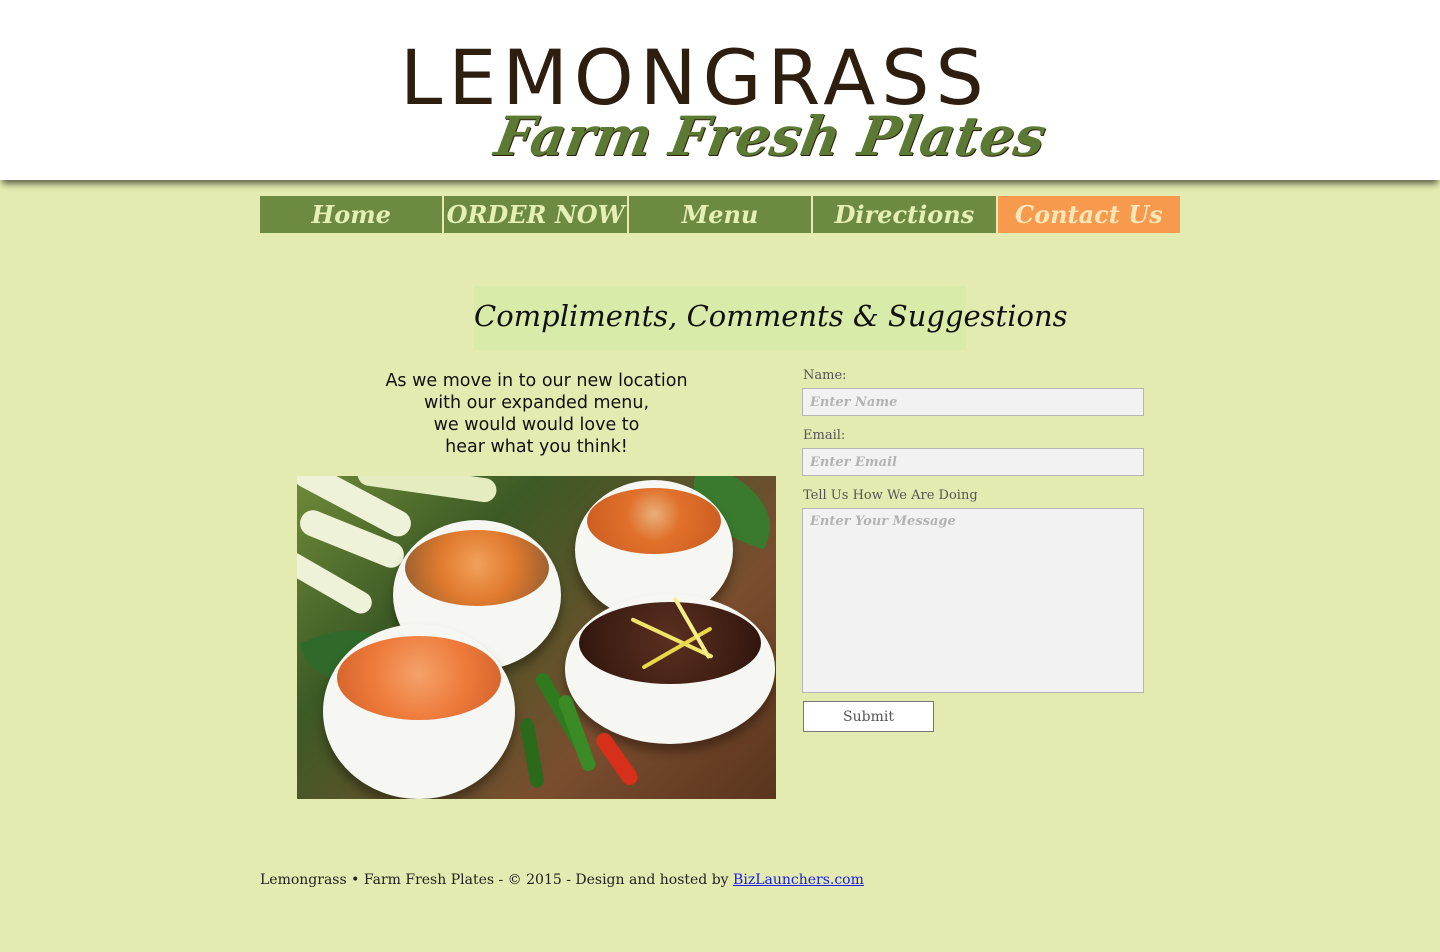 The height and width of the screenshot is (952, 1440). What do you see at coordinates (654, 521) in the screenshot?
I see `chili-sauce` at bounding box center [654, 521].